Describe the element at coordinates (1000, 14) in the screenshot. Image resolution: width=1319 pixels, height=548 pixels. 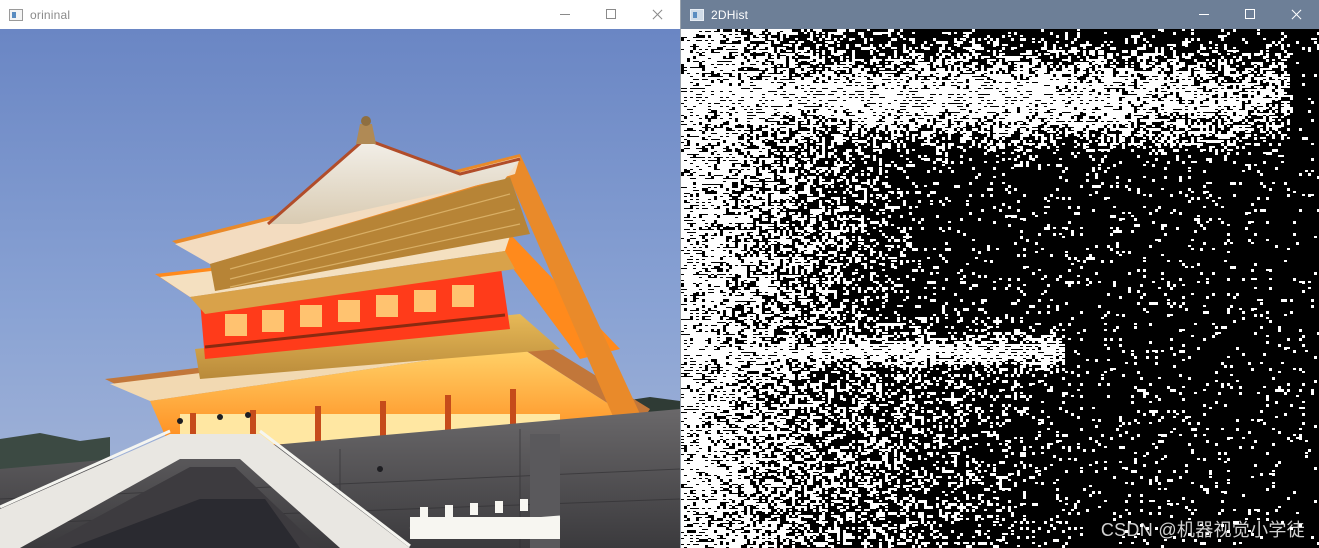
I see `titlebar-2dhist: 2DHist` at that location.